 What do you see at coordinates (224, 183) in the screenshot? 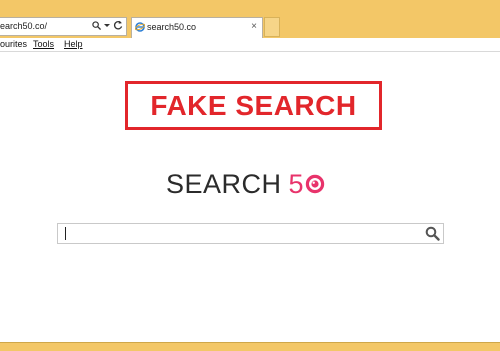
I see `logo-text: SEARCH` at bounding box center [224, 183].